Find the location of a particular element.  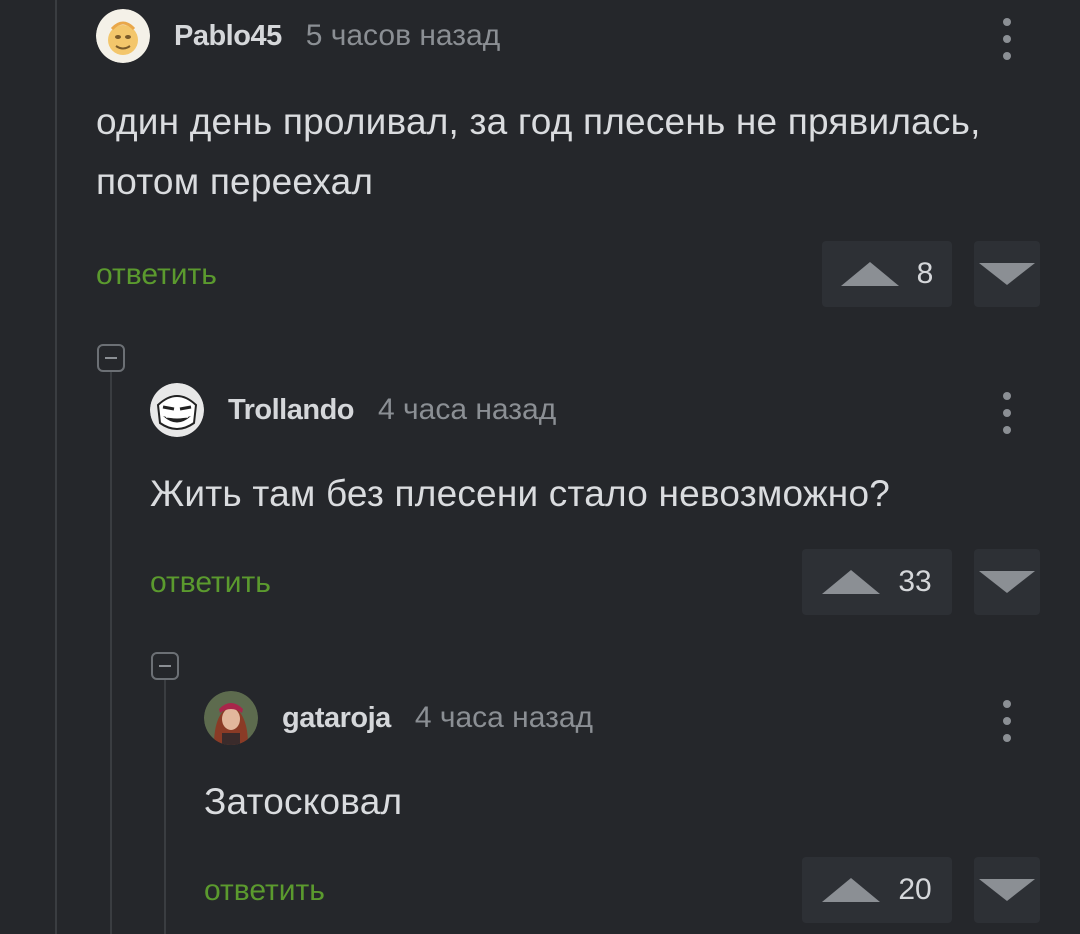

username: Trollando is located at coordinates (291, 410).